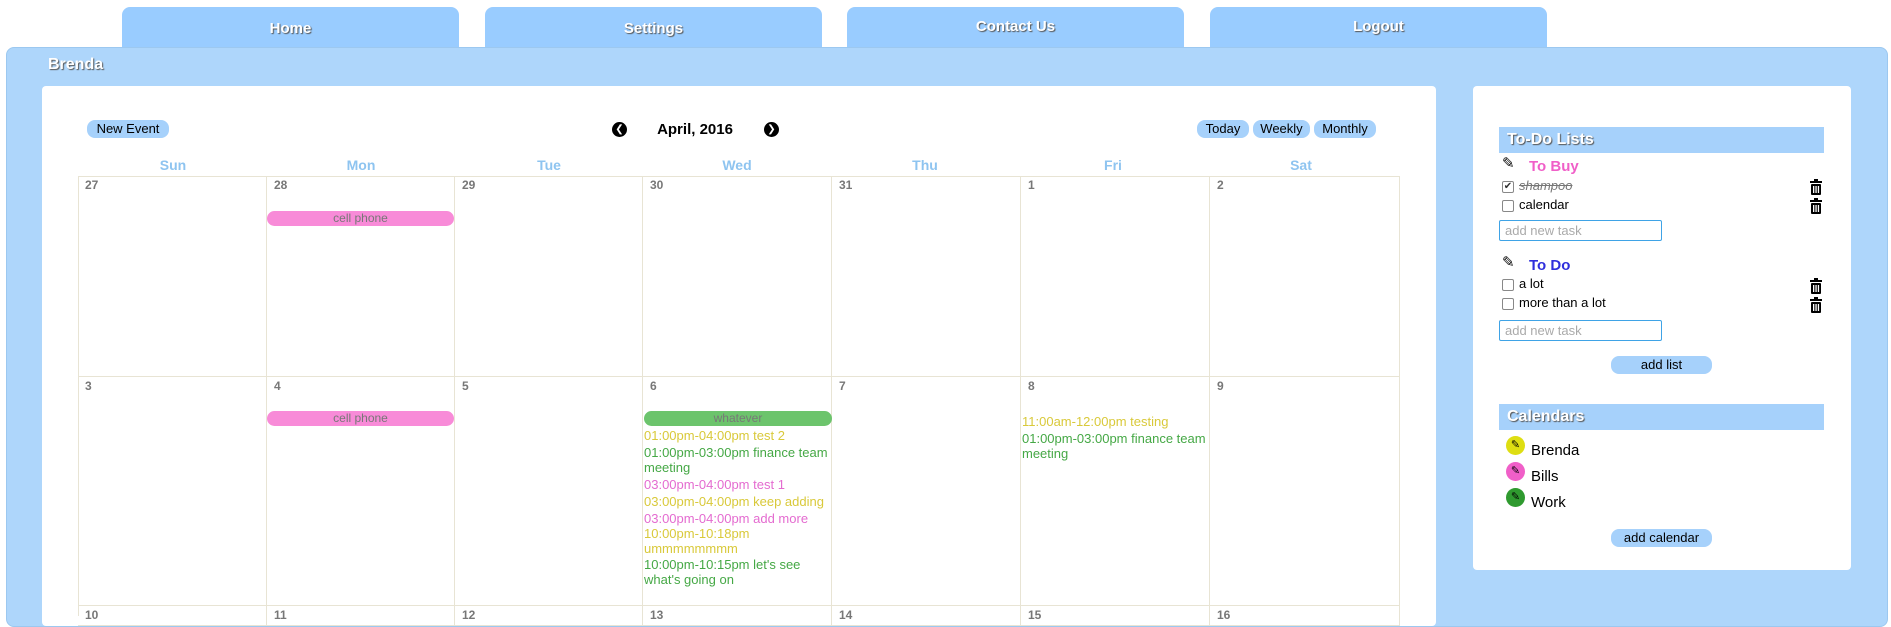 This screenshot has width=1891, height=627. I want to click on day-number: 1, so click(1031, 185).